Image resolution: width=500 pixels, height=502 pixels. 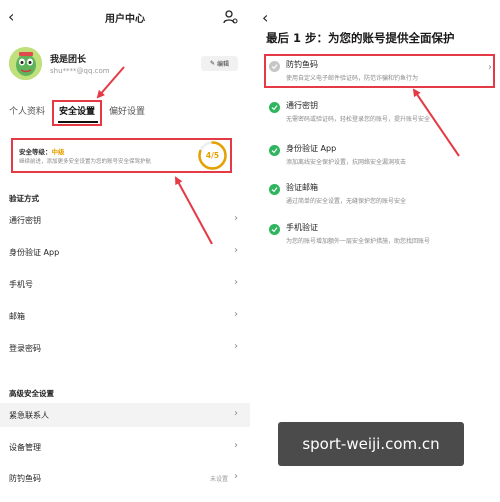 What do you see at coordinates (35, 152) in the screenshot?
I see `security-level-prefix: 安全等级：` at bounding box center [35, 152].